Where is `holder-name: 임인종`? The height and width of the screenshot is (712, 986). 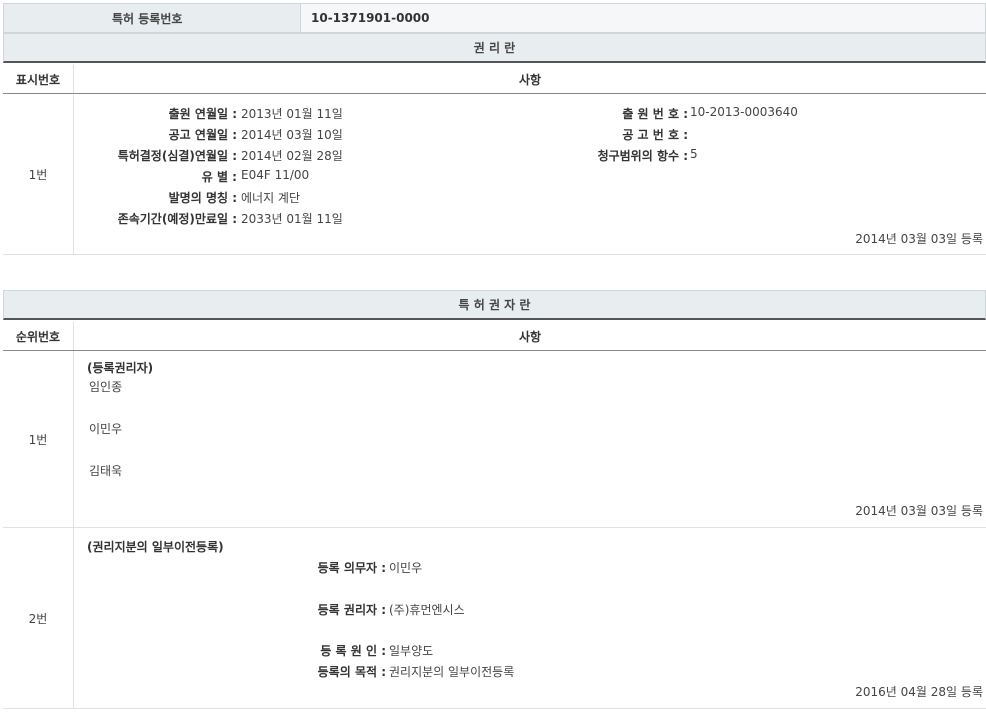
holder-name: 임인종 is located at coordinates (106, 387).